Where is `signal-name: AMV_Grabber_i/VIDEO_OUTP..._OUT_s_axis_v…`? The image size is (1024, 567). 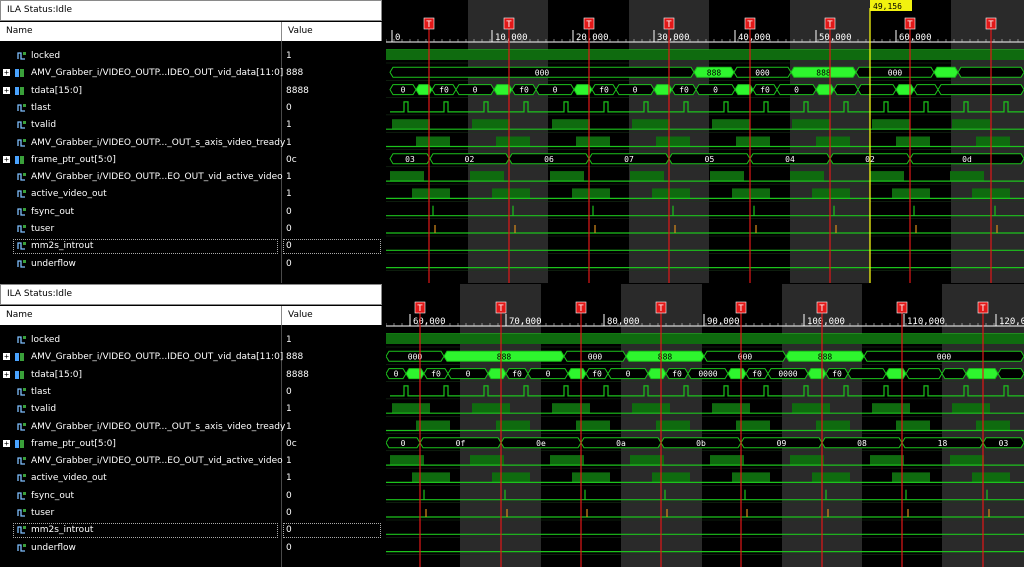 signal-name: AMV_Grabber_i/VIDEO_OUTP..._OUT_s_axis_v… is located at coordinates (158, 142).